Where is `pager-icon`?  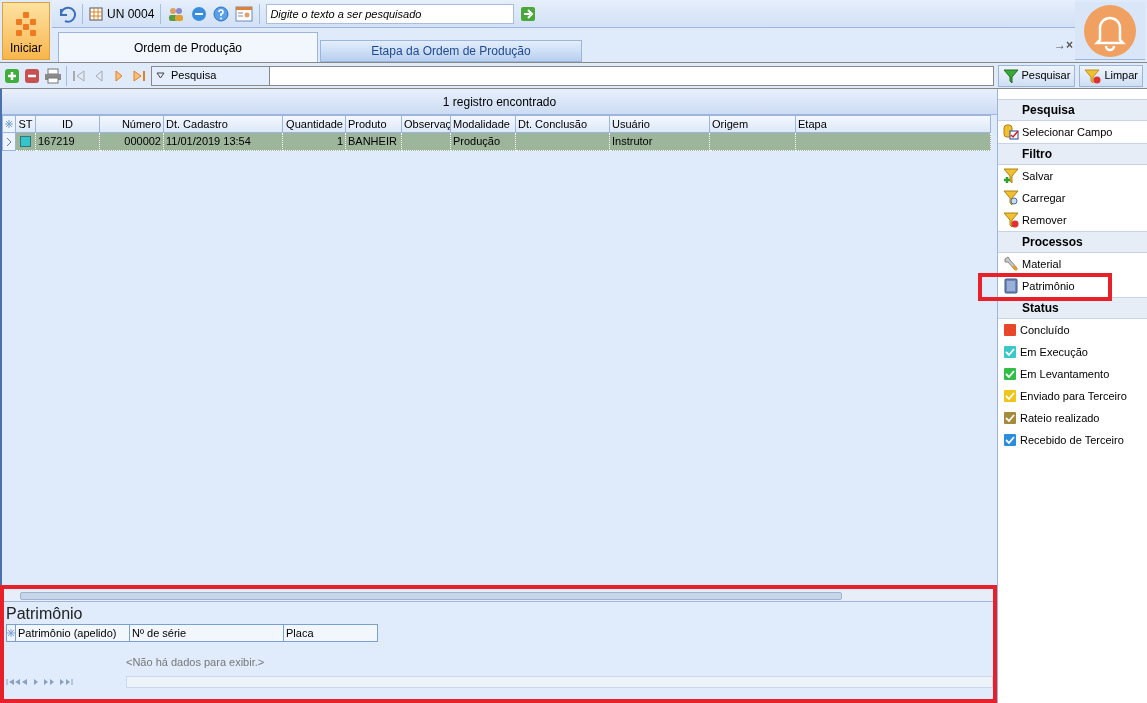
pager-icon is located at coordinates (41, 682).